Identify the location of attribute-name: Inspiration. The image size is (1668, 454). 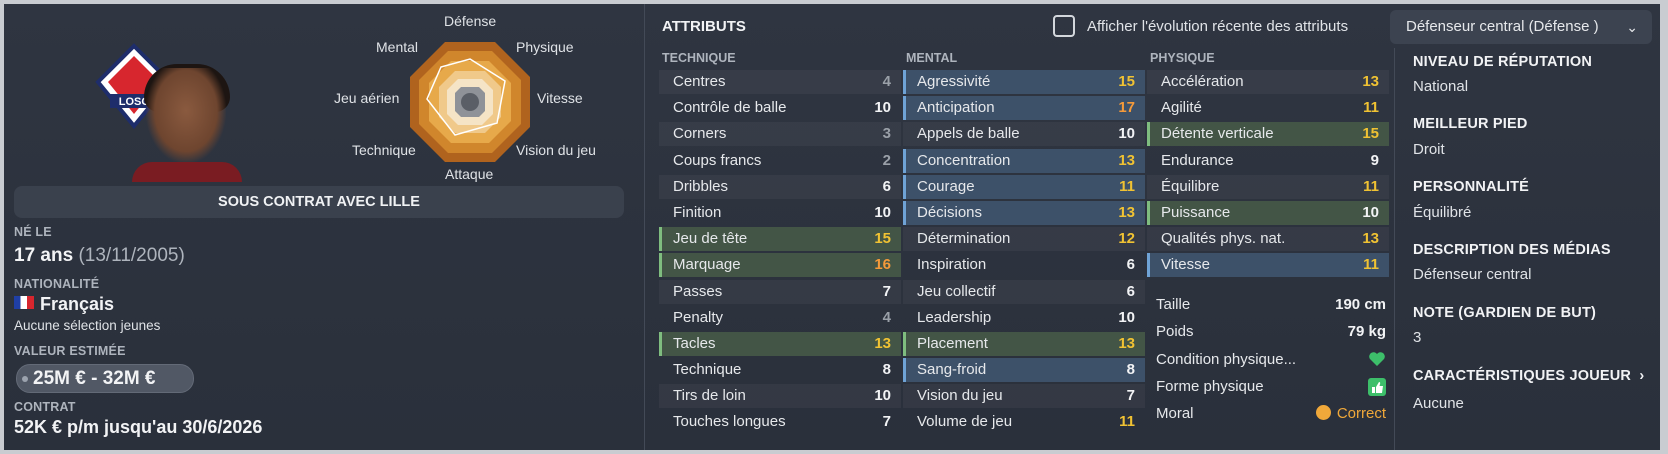
(952, 265).